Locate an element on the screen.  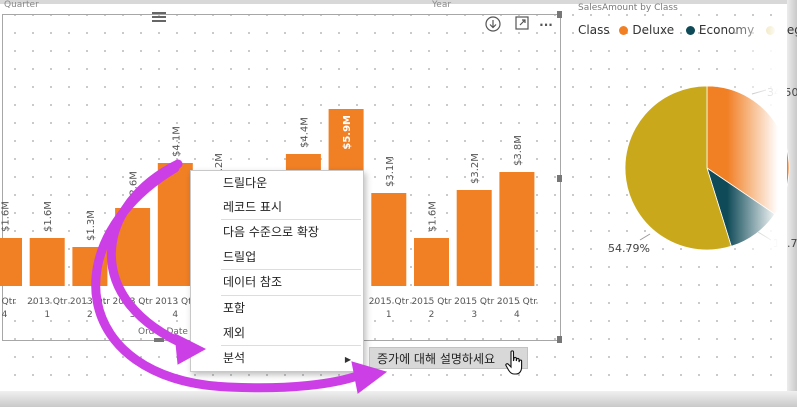
menu-item-show-records: 레코드 표시 is located at coordinates (252, 207).